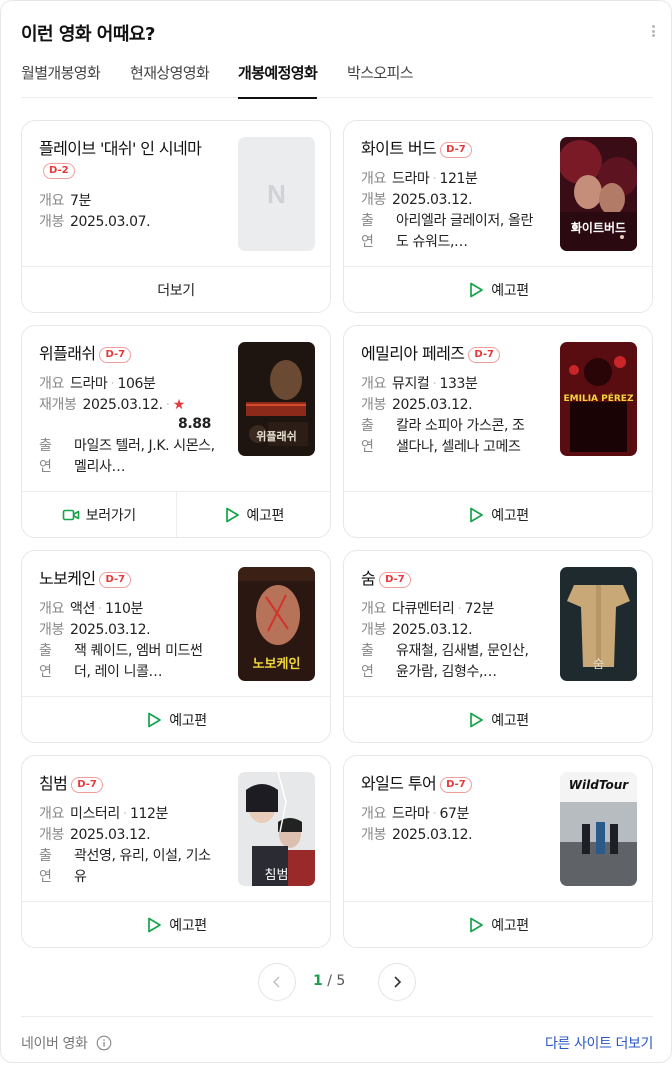  Describe the element at coordinates (458, 179) in the screenshot. I see `runtime-value: 121분` at that location.